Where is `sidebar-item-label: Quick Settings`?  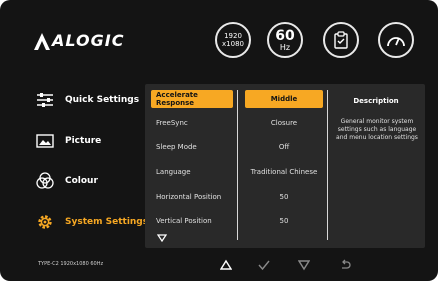
sidebar-item-label: Quick Settings is located at coordinates (102, 100).